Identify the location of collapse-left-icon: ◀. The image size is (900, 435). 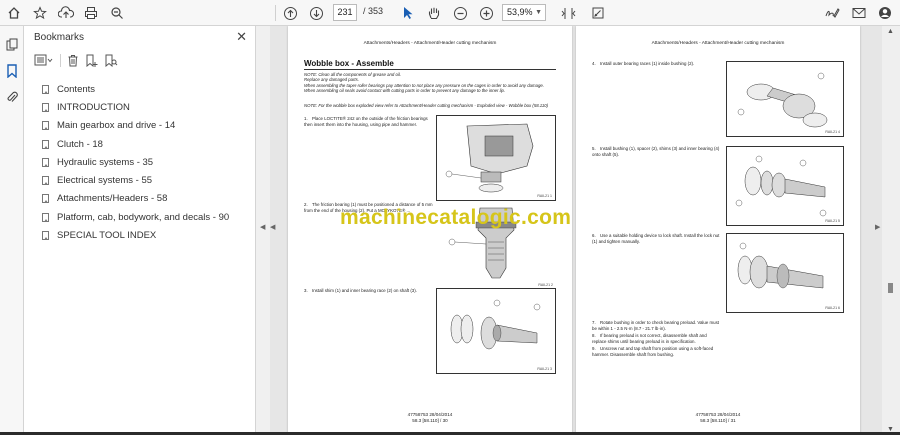
(262, 227).